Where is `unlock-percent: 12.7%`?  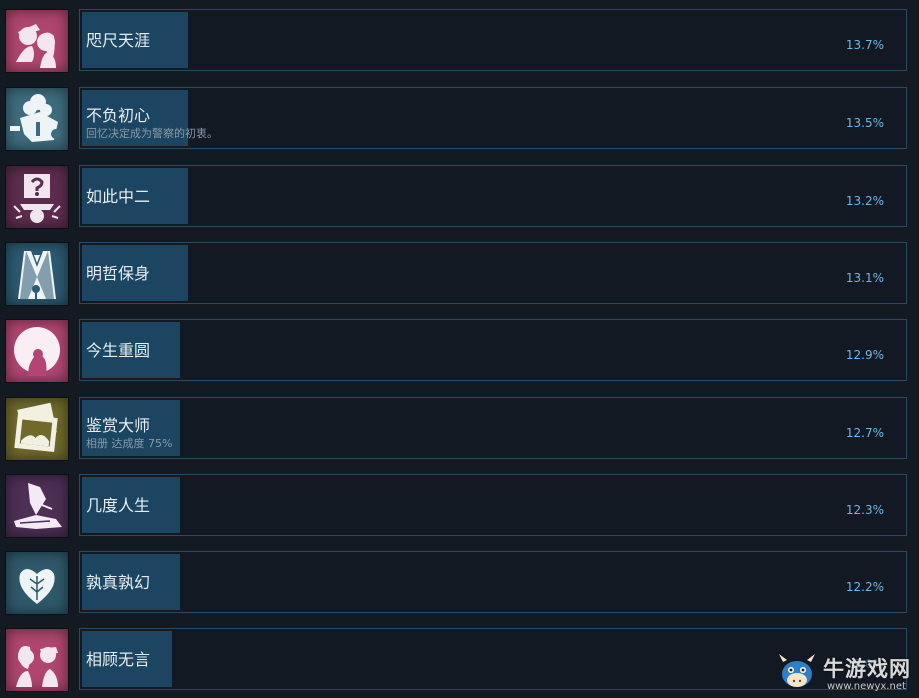
unlock-percent: 12.7% is located at coordinates (864, 433).